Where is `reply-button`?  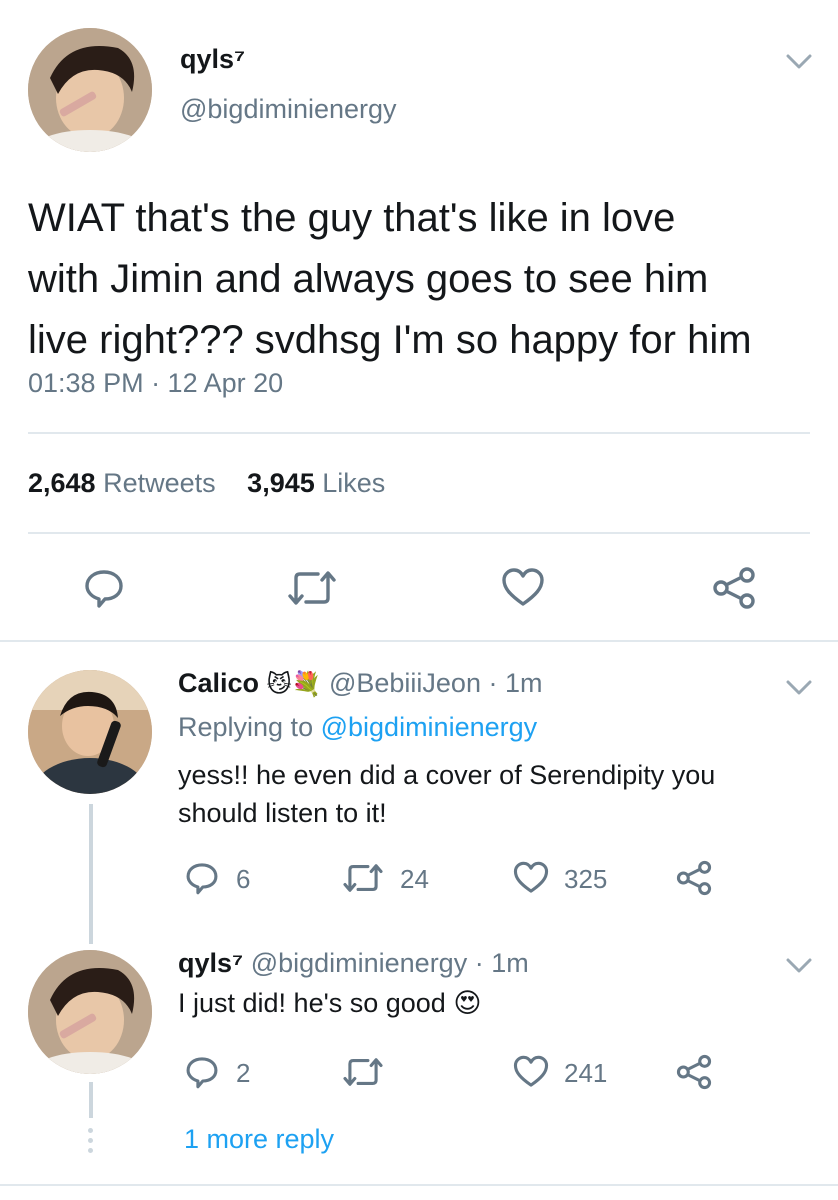 reply-button is located at coordinates (104, 588).